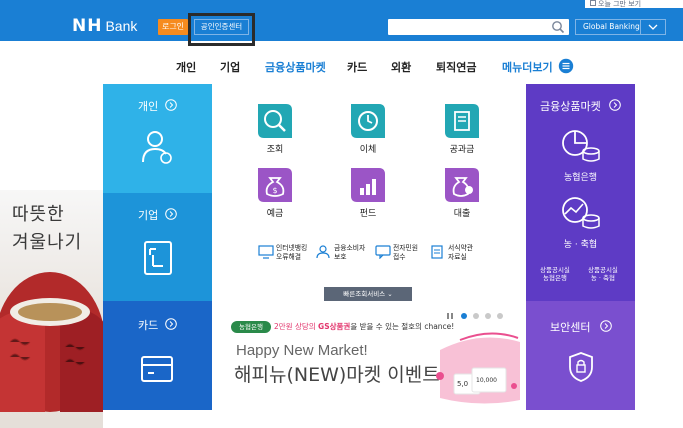 Image resolution: width=683 pixels, height=428 pixels. Describe the element at coordinates (450, 316) in the screenshot. I see `pause-icon` at that location.